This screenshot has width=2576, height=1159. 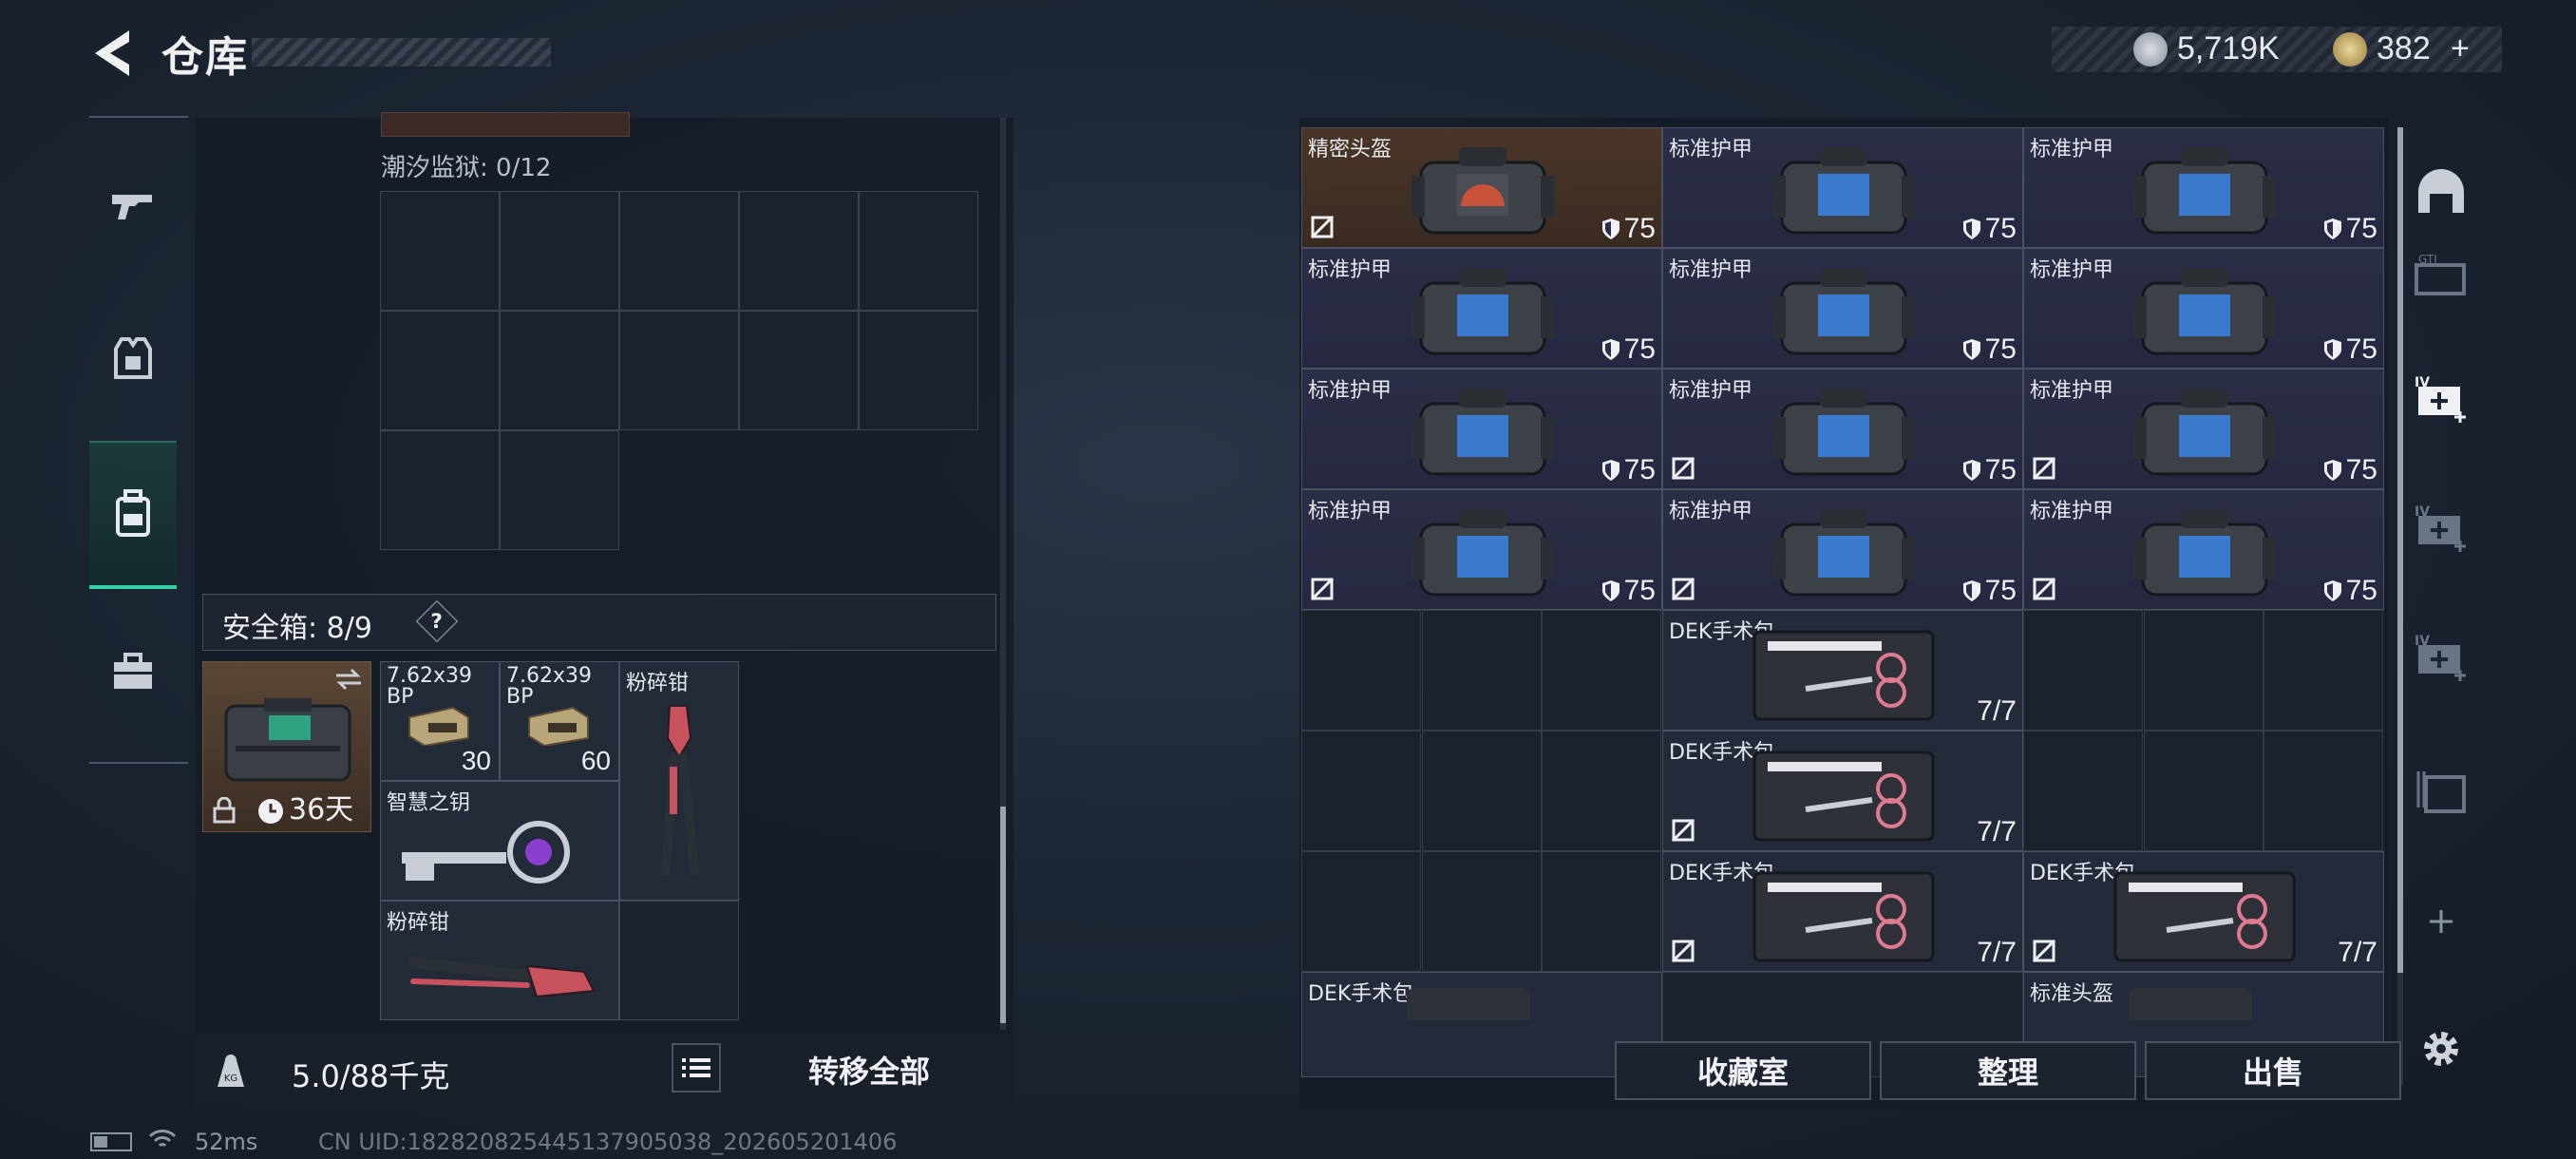 What do you see at coordinates (348, 679) in the screenshot?
I see `swap-icon` at bounding box center [348, 679].